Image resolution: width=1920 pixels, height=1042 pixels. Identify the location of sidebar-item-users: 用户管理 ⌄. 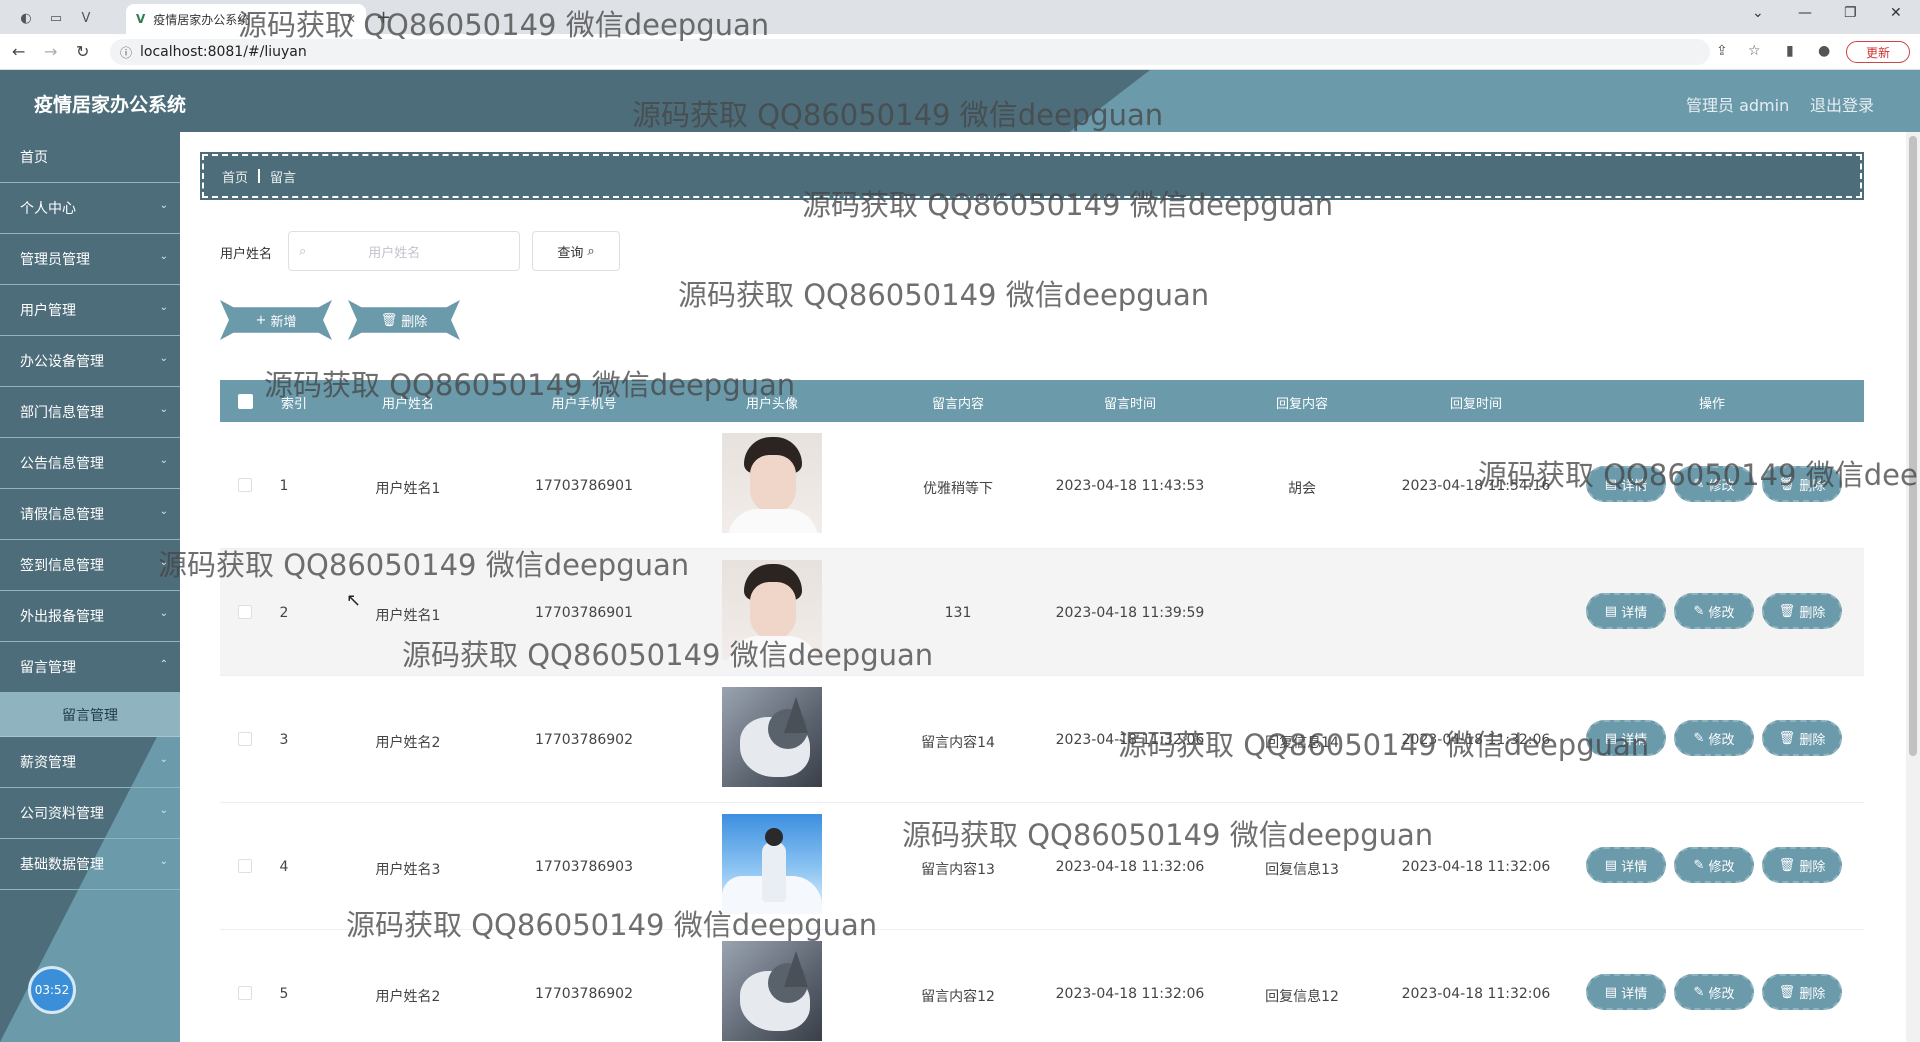
(90, 310).